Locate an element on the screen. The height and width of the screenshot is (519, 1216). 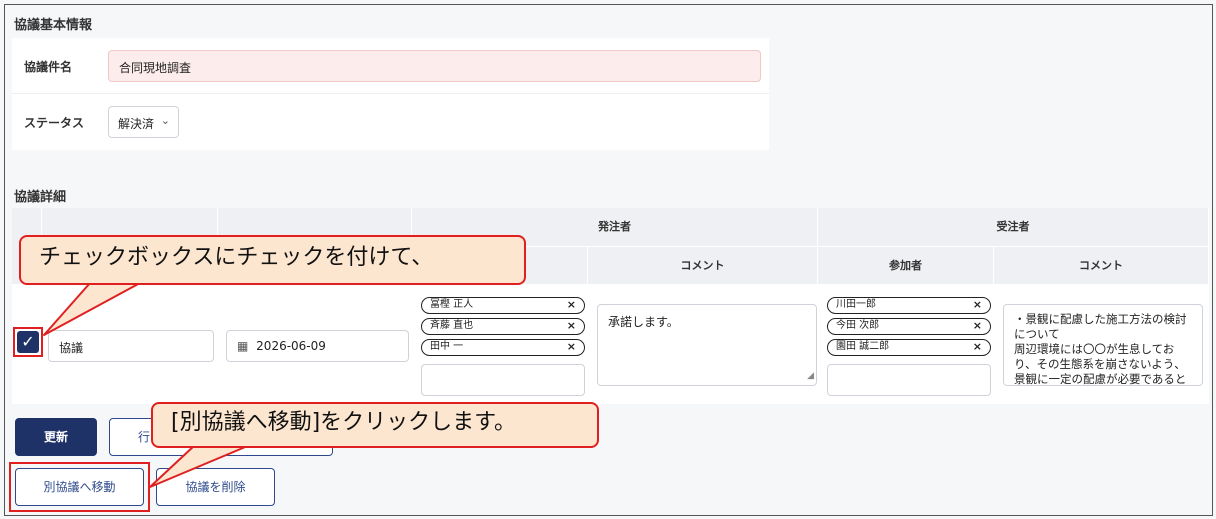
callout-check: チェックボックスにチェックを付けて、 is located at coordinates (272, 260).